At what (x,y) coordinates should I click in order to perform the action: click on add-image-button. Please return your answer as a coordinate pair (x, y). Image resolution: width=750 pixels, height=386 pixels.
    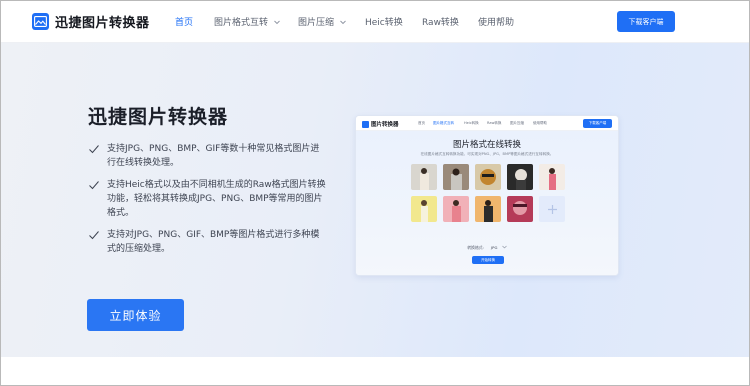
    Looking at the image, I should click on (552, 209).